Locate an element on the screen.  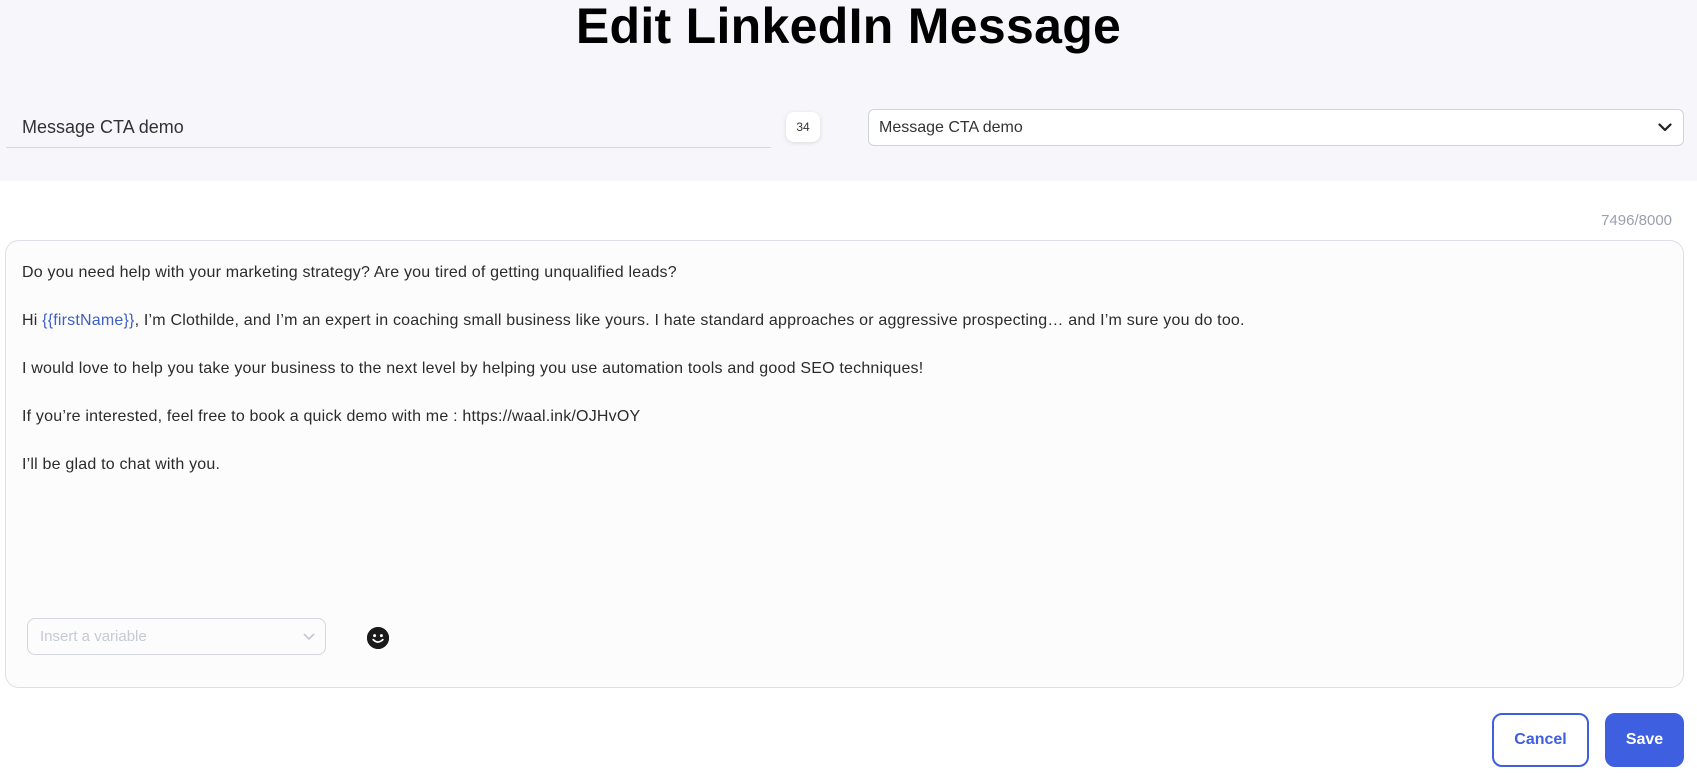
insert-variable-select: Insert a variable is located at coordinates (176, 636).